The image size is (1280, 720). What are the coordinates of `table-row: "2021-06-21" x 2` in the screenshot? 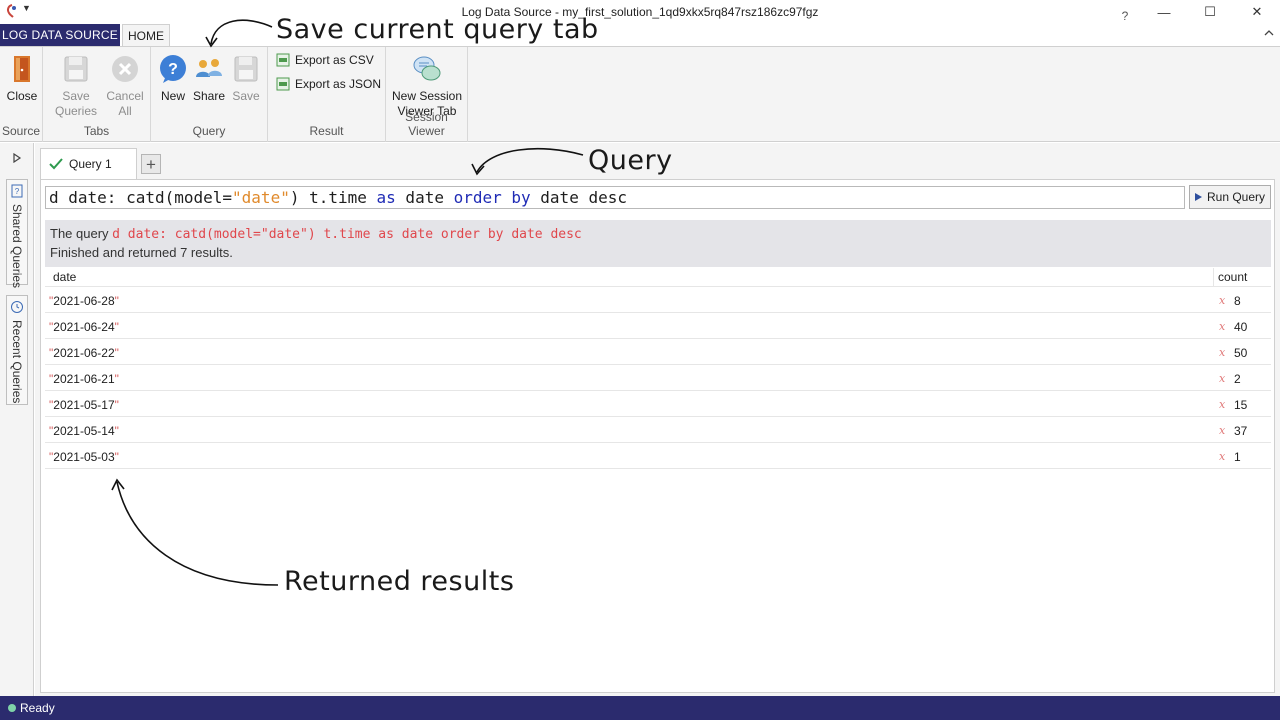 It's located at (658, 378).